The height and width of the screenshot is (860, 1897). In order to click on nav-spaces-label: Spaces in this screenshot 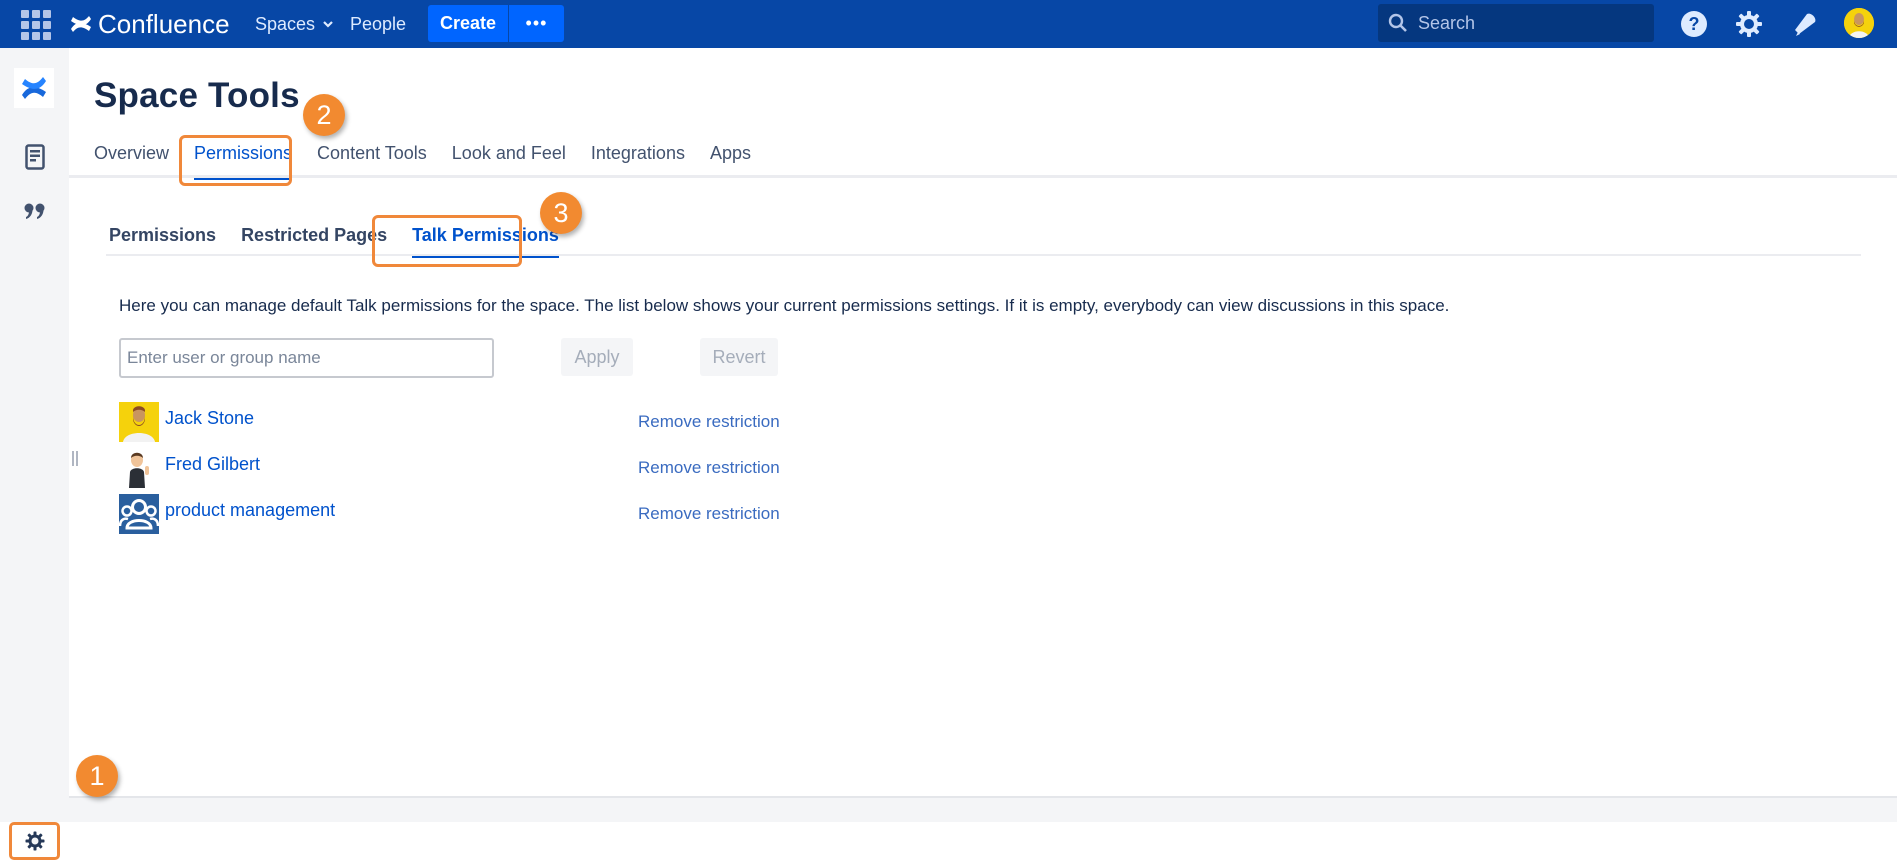, I will do `click(285, 23)`.